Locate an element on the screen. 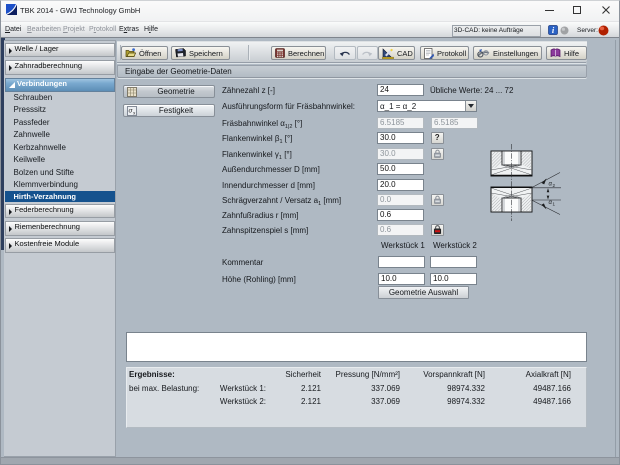 The image size is (620, 465). svg-text: 1 is located at coordinates (554, 204).